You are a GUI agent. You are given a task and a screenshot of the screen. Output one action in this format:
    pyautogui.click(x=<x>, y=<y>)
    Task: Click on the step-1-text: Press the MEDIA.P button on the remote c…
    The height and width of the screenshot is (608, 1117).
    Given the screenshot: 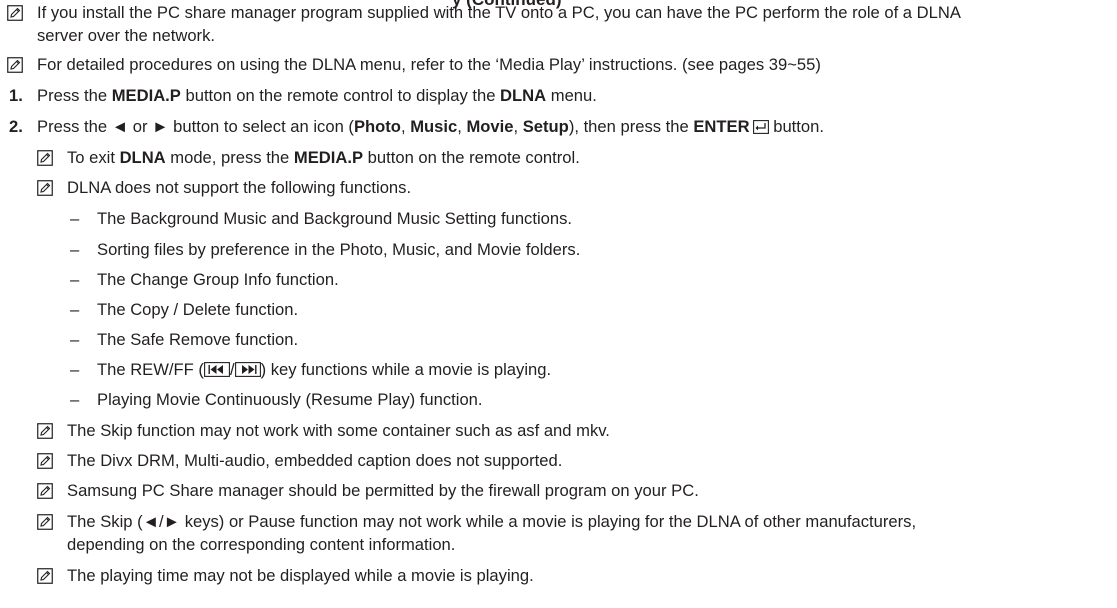 What is the action you would take?
    pyautogui.click(x=317, y=95)
    